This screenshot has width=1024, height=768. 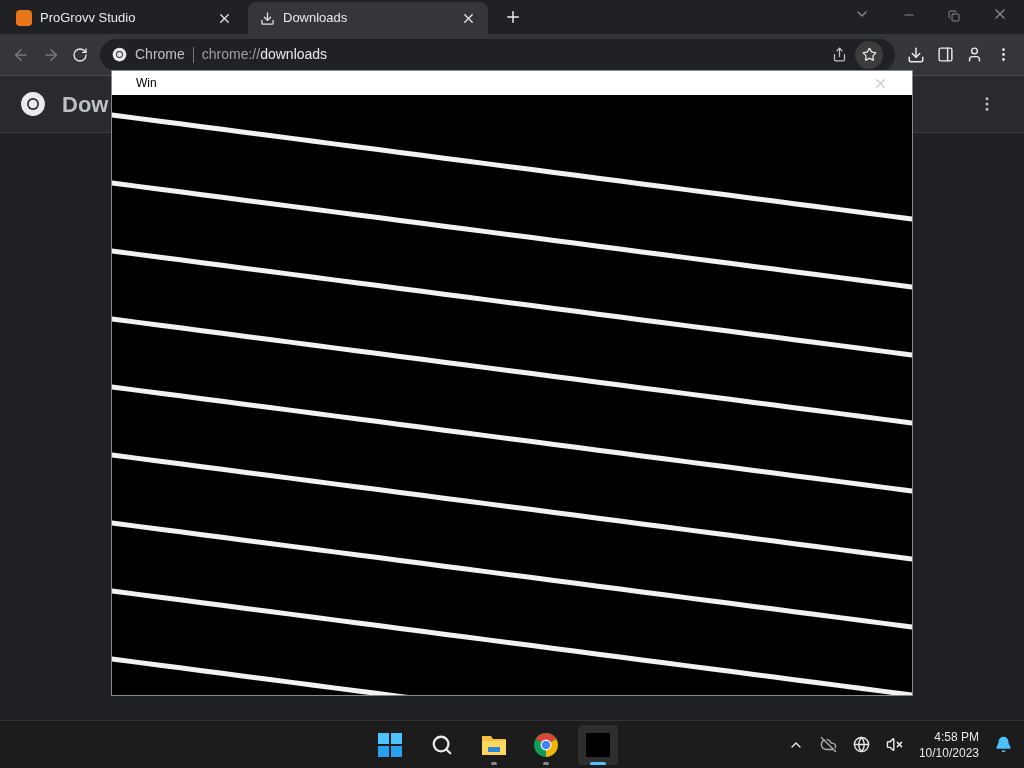 I want to click on tab-title: ProGrovv Studio, so click(x=88, y=18).